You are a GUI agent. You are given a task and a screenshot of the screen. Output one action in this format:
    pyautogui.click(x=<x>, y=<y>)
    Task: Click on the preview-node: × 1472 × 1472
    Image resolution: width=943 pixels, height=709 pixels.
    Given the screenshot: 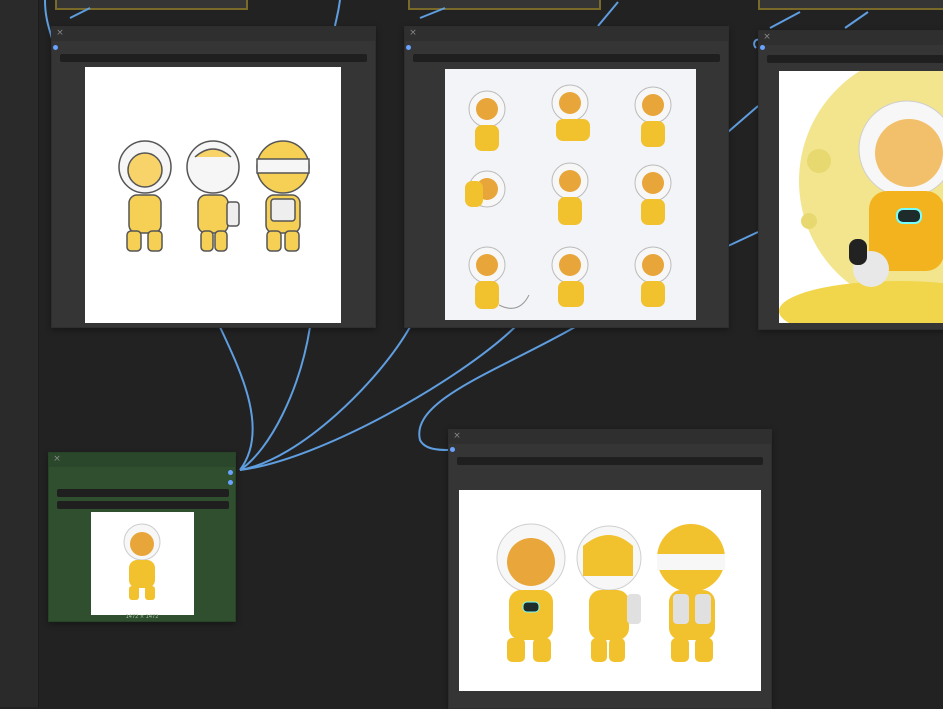 What is the action you would take?
    pyautogui.click(x=142, y=537)
    